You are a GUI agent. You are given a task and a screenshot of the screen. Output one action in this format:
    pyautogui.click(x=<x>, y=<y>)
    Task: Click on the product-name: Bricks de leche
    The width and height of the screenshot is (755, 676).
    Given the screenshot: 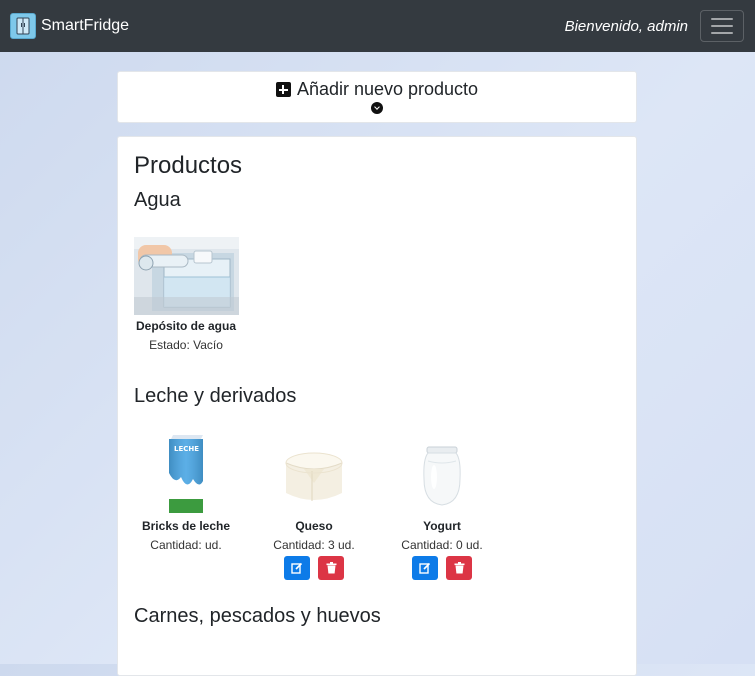 What is the action you would take?
    pyautogui.click(x=186, y=526)
    